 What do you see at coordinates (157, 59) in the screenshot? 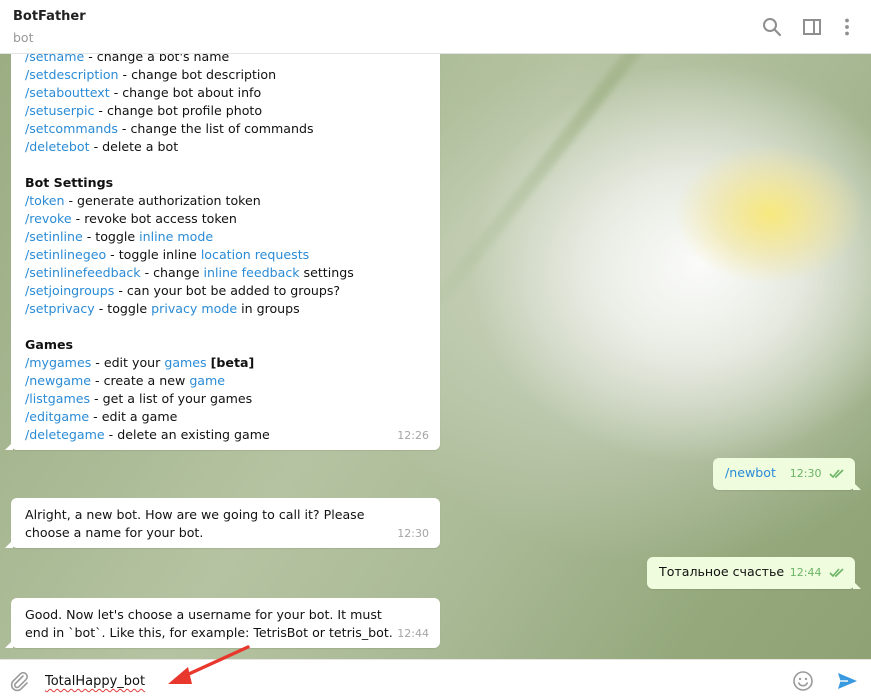
I see `command-description: - change a bot's name` at bounding box center [157, 59].